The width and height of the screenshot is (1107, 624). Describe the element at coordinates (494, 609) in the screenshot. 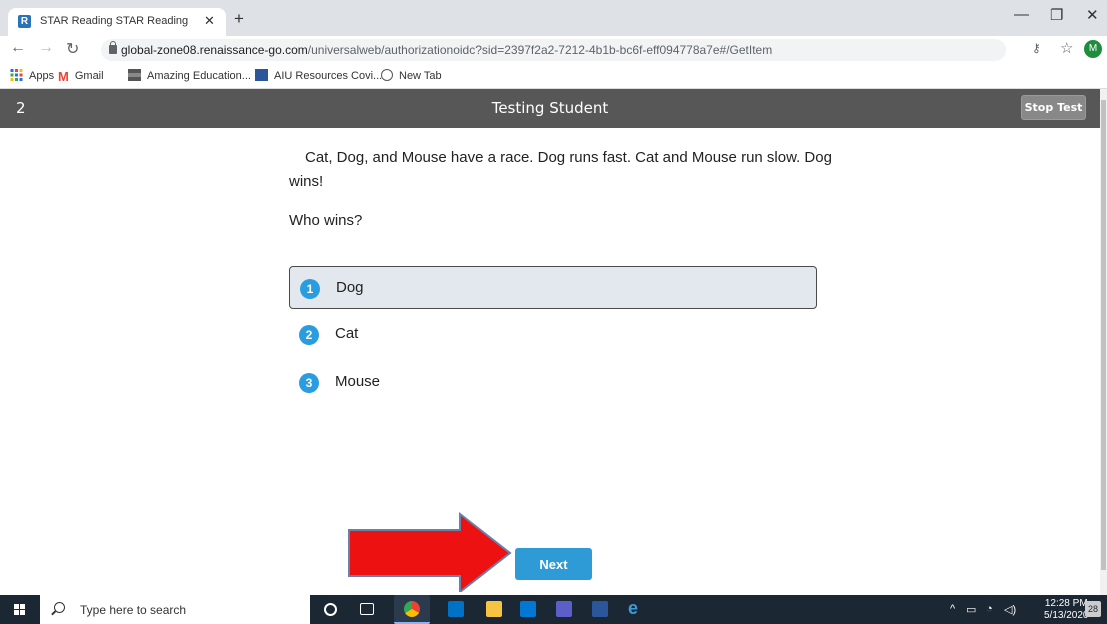

I see `file-explorer-icon` at that location.